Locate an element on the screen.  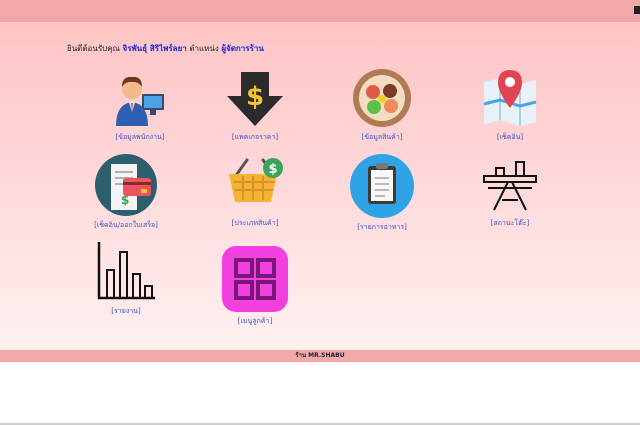
corner-marker is located at coordinates (637, 10).